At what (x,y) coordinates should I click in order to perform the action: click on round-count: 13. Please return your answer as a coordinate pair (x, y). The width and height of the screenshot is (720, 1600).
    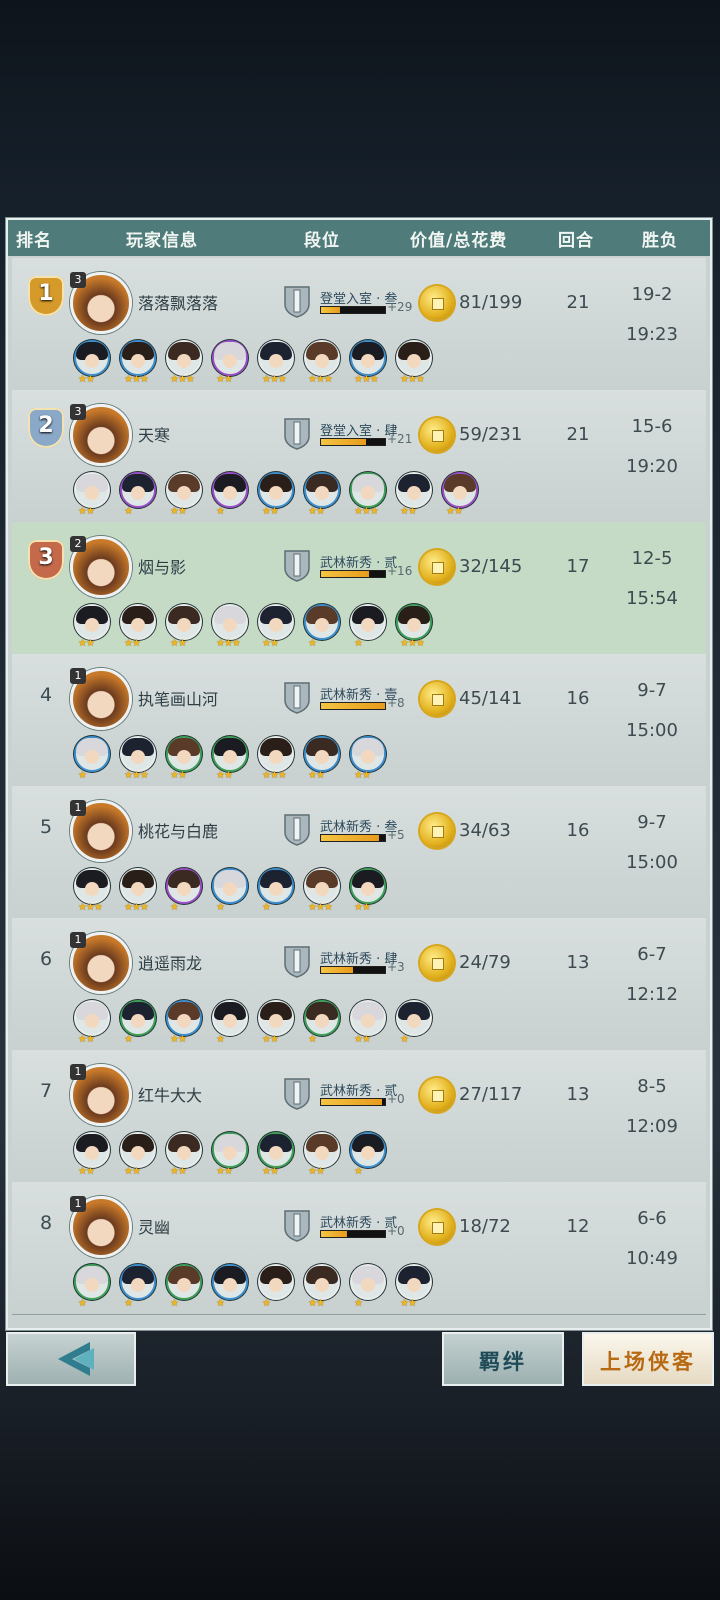
    Looking at the image, I should click on (578, 1094).